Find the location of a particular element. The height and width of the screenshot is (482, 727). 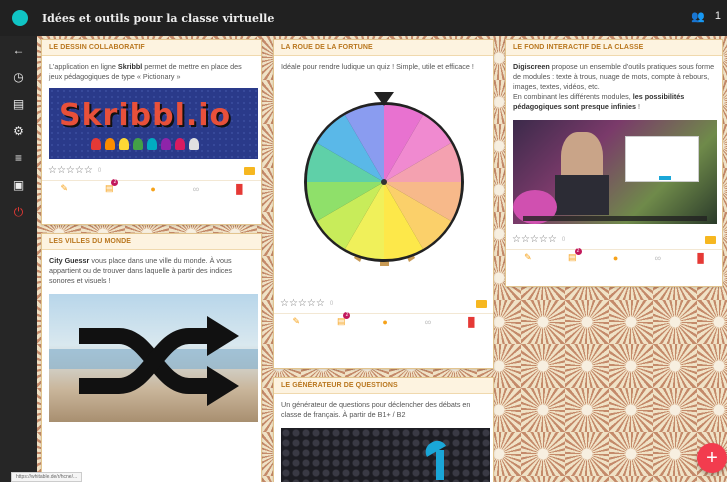

post-title: LES VILLES DU MONDE is located at coordinates (151, 242).